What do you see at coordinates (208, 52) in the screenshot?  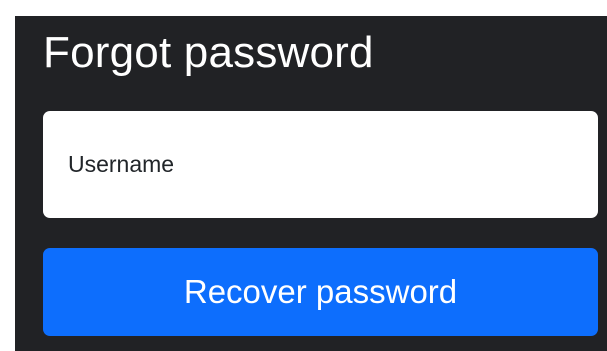 I see `page-title: Forgot password` at bounding box center [208, 52].